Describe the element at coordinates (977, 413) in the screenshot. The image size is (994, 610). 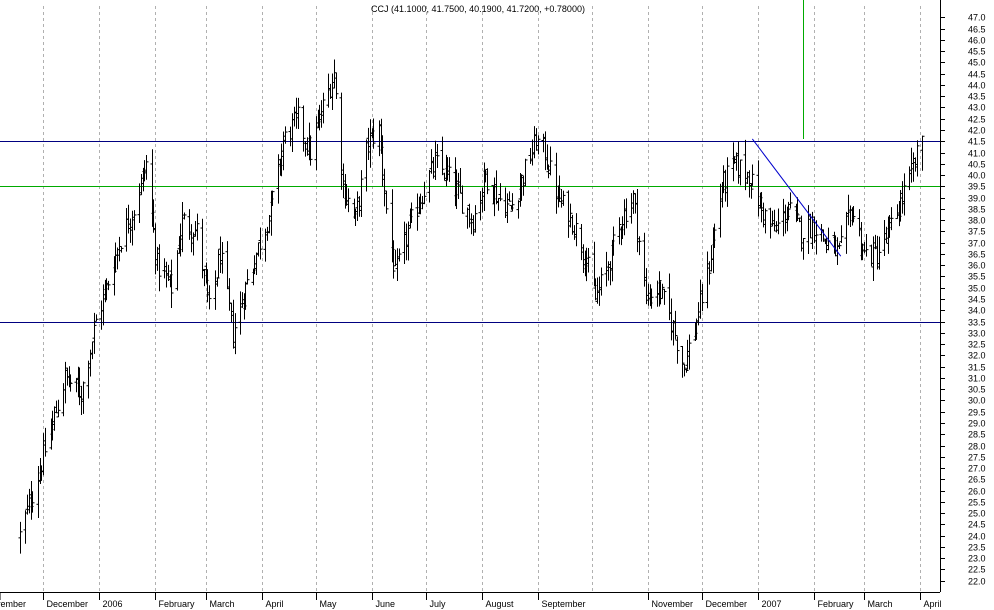
I see `y-tick-label: 29.5` at that location.